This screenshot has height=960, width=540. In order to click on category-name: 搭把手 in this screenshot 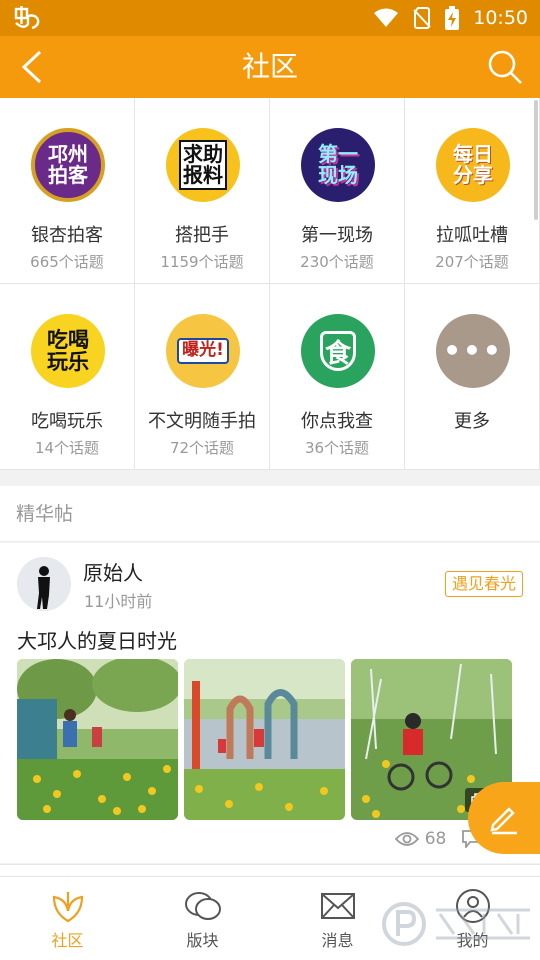, I will do `click(202, 235)`.